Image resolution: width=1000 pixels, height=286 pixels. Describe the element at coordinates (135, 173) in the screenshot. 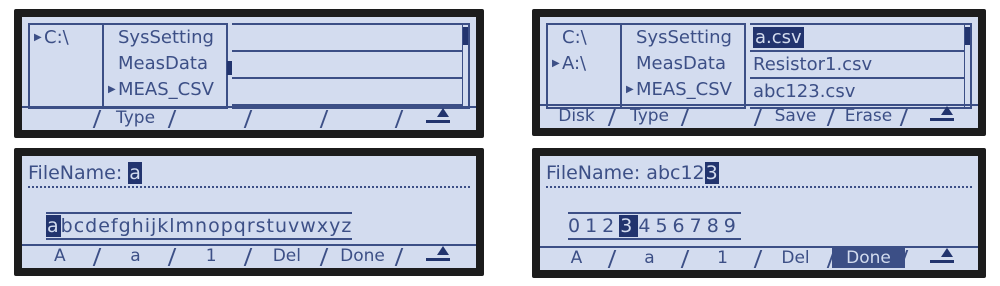

I see `filename-cursor: a` at that location.